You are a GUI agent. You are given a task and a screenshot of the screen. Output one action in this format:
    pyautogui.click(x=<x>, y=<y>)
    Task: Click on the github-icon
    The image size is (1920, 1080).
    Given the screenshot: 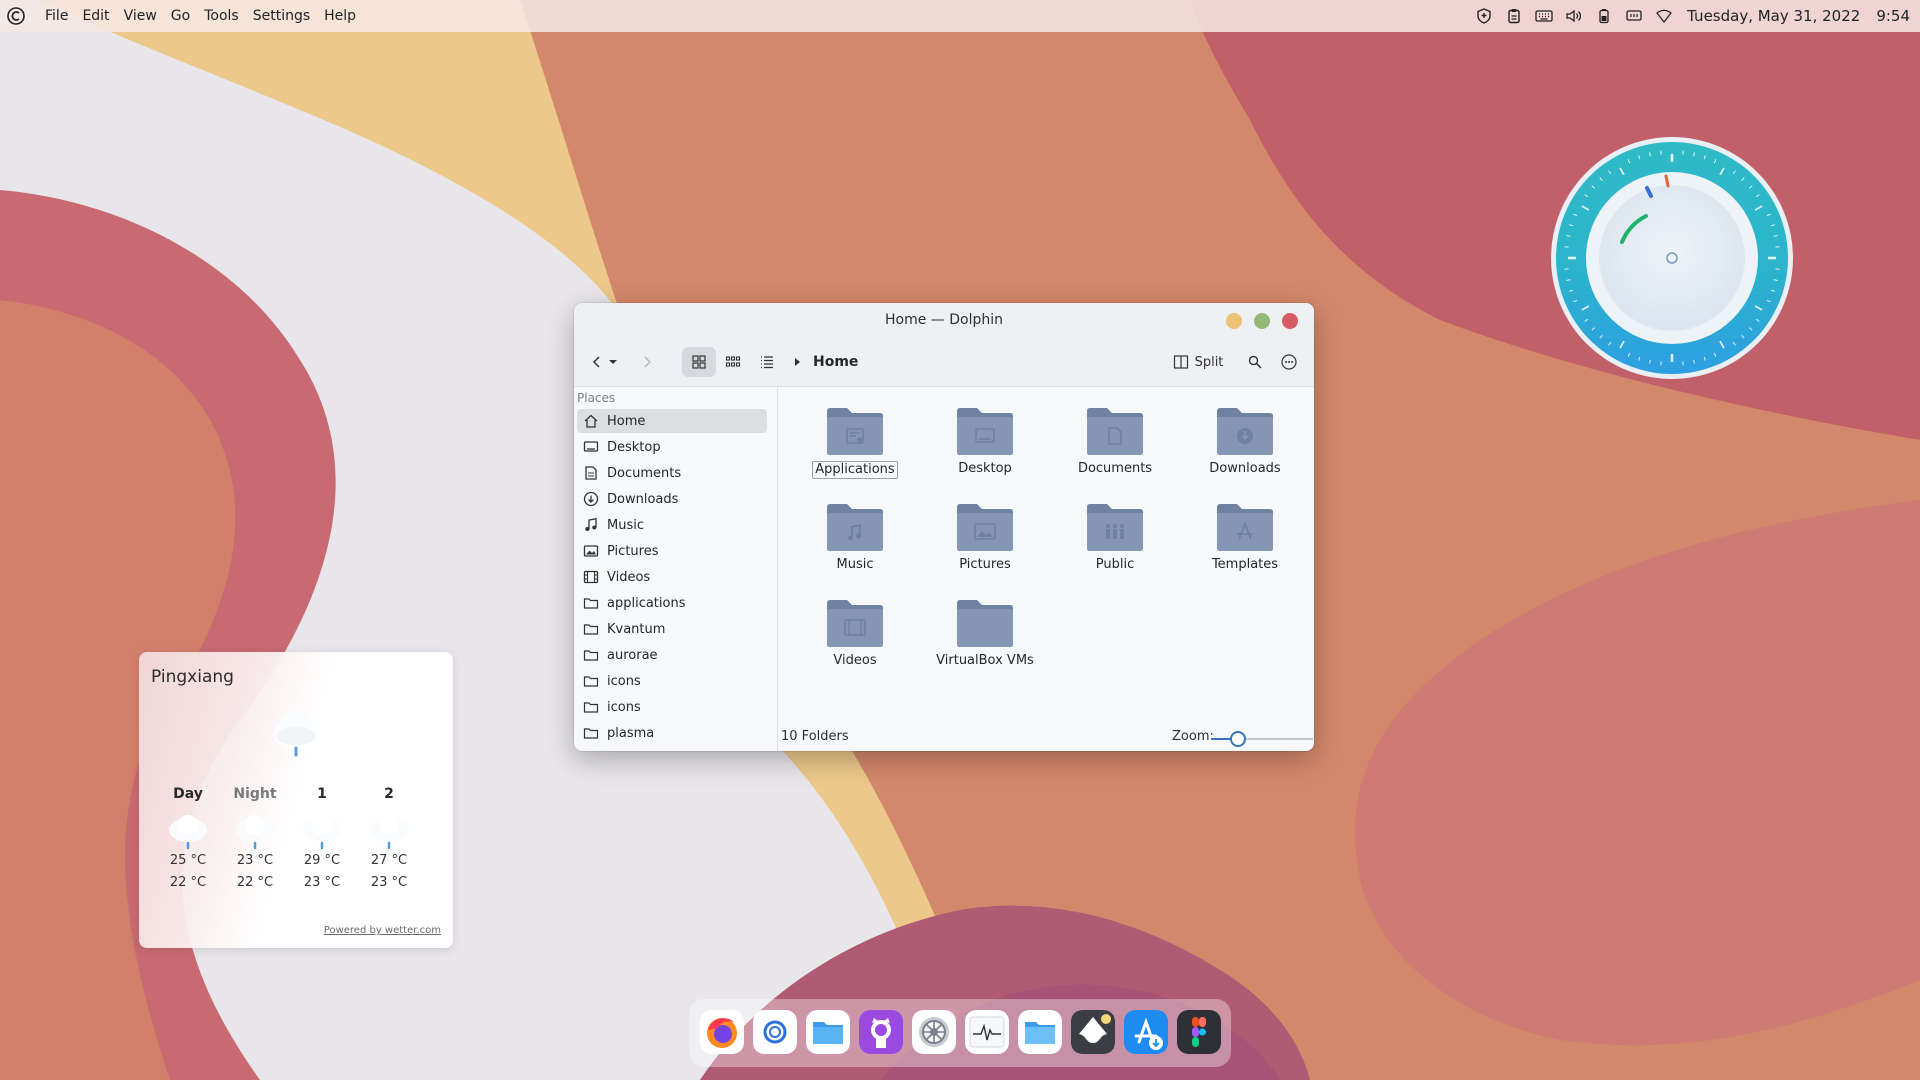 What is the action you would take?
    pyautogui.click(x=881, y=1032)
    